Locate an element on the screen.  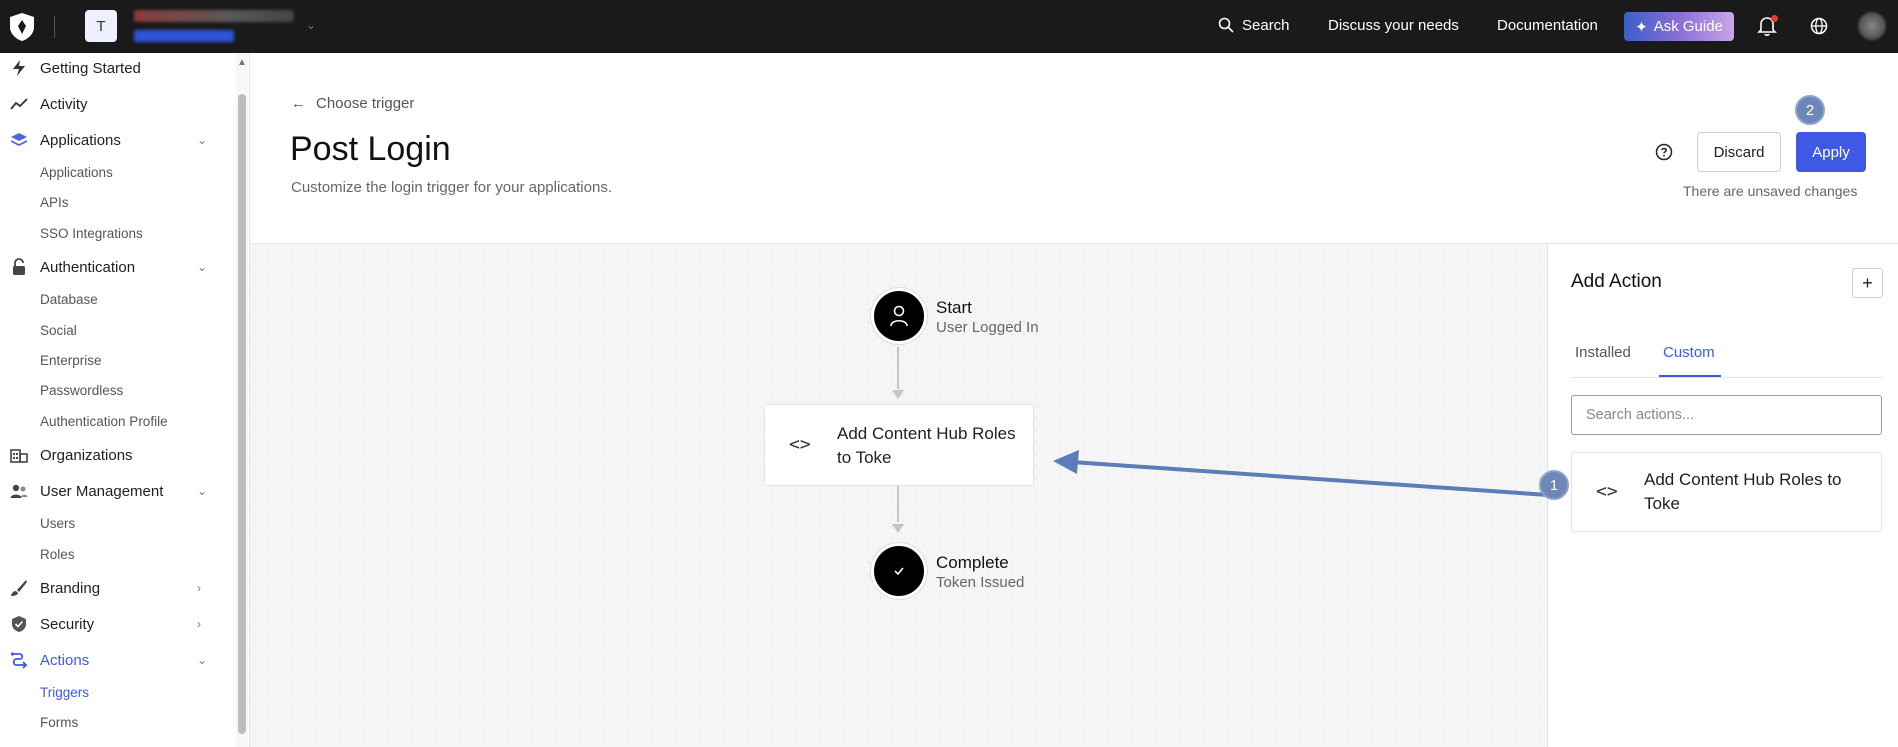
tenant-region-redacted is located at coordinates (184, 36).